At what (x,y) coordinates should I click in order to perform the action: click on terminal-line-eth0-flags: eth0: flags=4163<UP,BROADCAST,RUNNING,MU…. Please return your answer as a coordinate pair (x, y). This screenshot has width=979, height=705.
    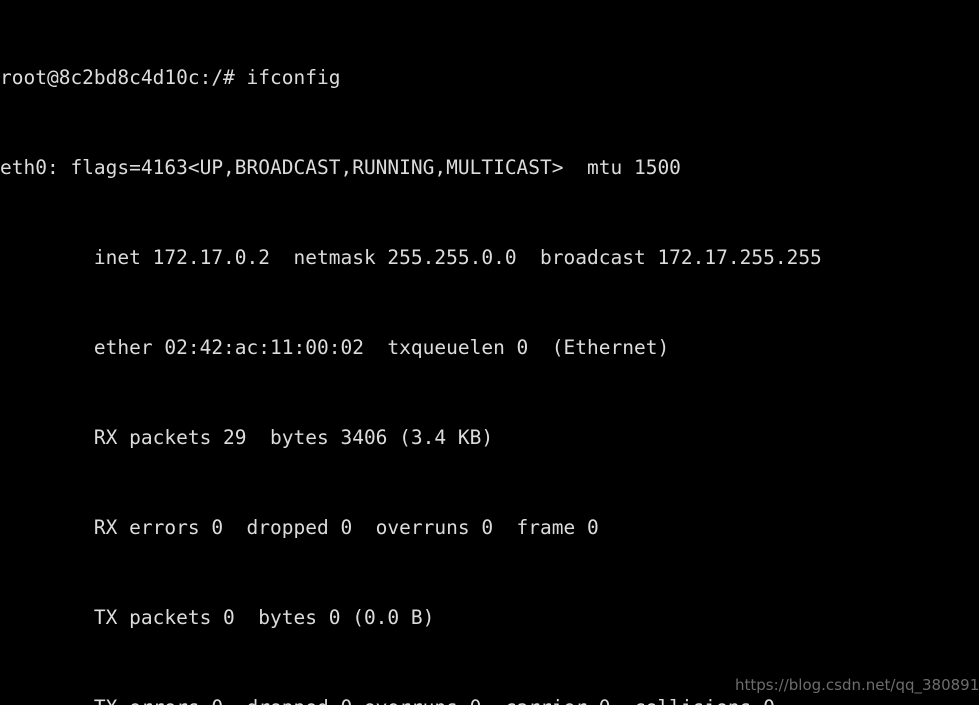
    Looking at the image, I should click on (340, 167).